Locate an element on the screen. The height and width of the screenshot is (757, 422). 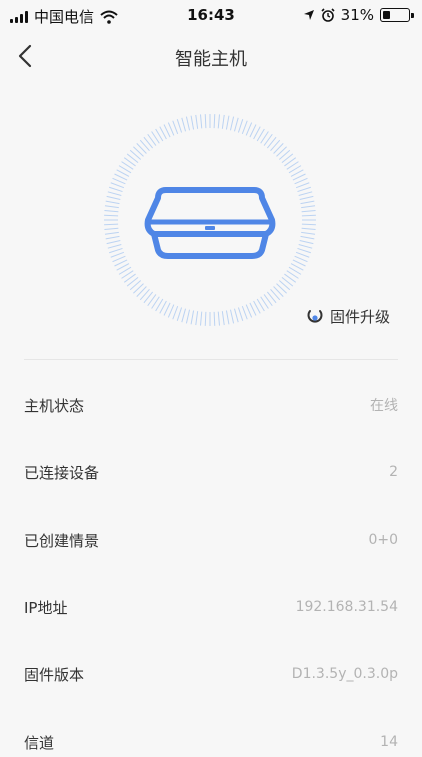
info-value: 0+0 is located at coordinates (383, 540).